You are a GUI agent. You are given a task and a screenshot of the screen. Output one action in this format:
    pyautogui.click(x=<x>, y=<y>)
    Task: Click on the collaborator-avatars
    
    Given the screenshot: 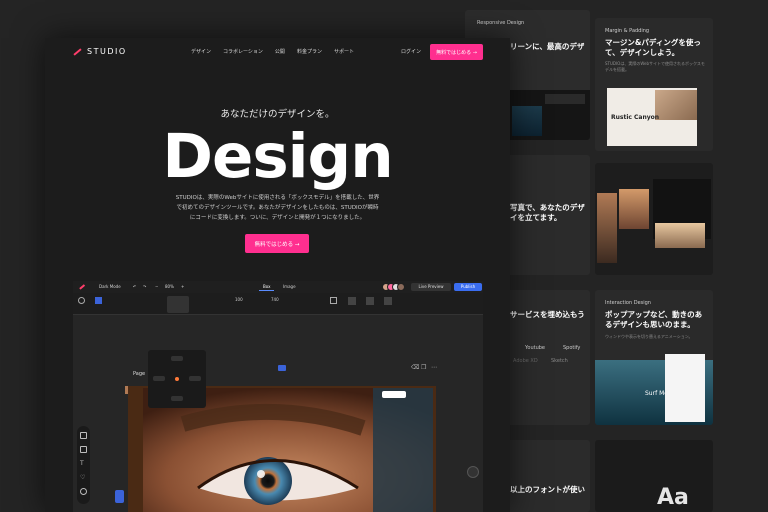 What is the action you would take?
    pyautogui.click(x=393, y=287)
    